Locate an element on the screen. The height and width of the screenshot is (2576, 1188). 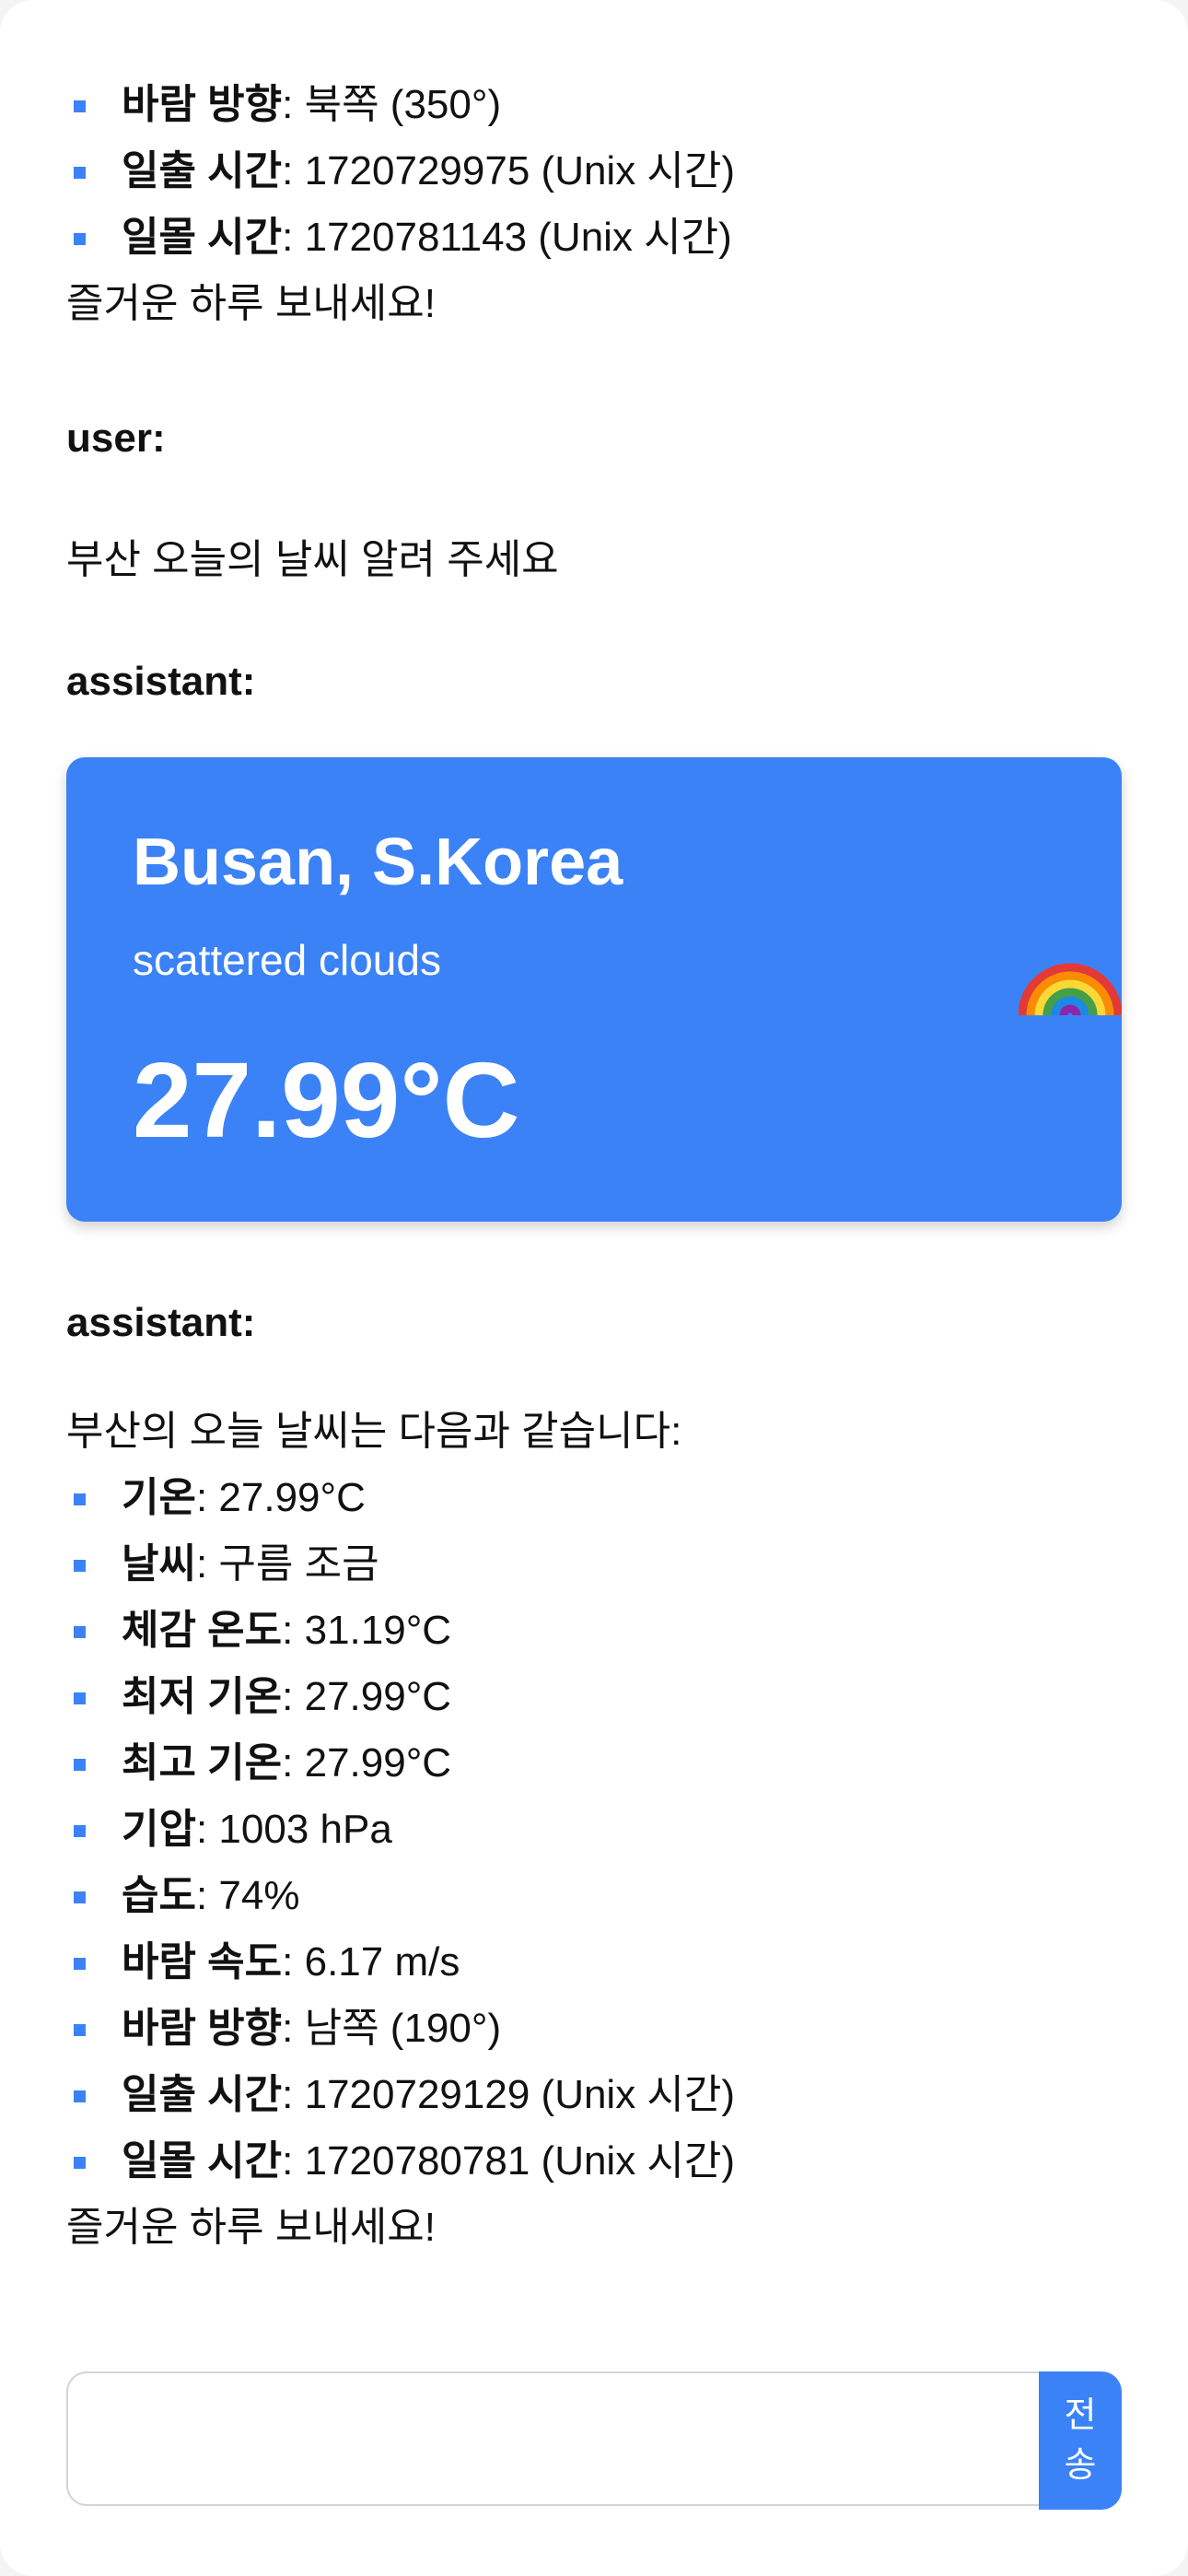
fact-value: : 31.19°C is located at coordinates (367, 1630).